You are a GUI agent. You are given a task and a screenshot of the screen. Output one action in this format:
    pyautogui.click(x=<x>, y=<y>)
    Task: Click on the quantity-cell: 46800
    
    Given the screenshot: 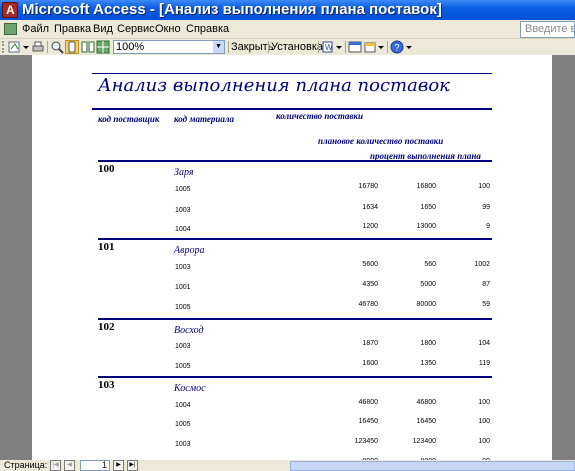 What is the action you would take?
    pyautogui.click(x=368, y=402)
    